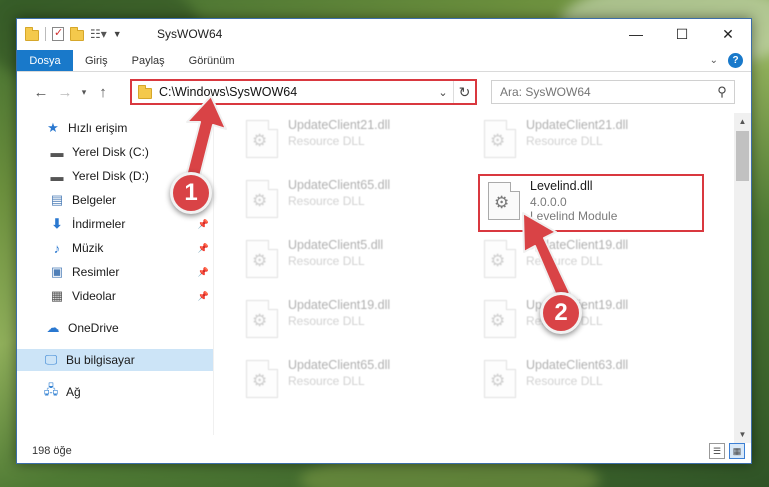 This screenshot has height=487, width=769. I want to click on window-controls: — ☐ ✕, so click(682, 34).